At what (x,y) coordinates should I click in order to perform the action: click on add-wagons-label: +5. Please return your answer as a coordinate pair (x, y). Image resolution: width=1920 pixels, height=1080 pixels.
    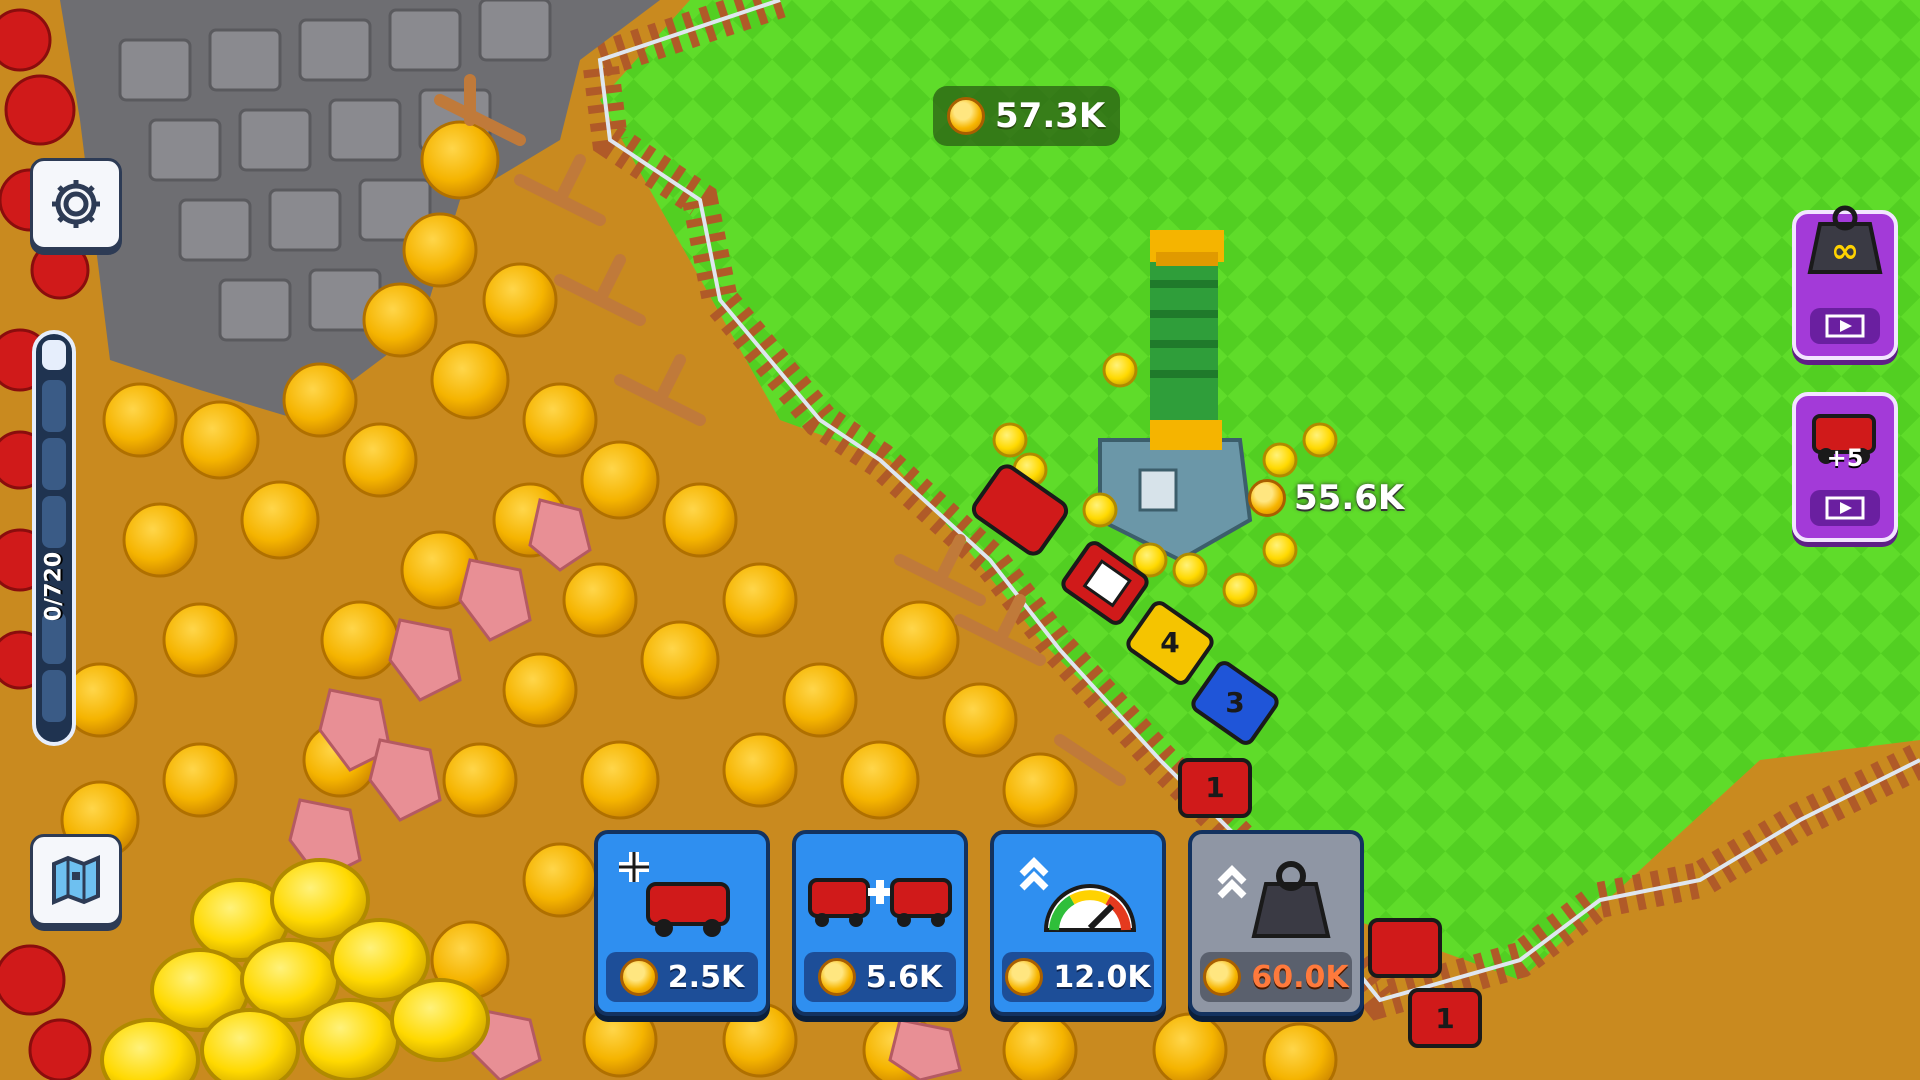
    Looking at the image, I should click on (1845, 458).